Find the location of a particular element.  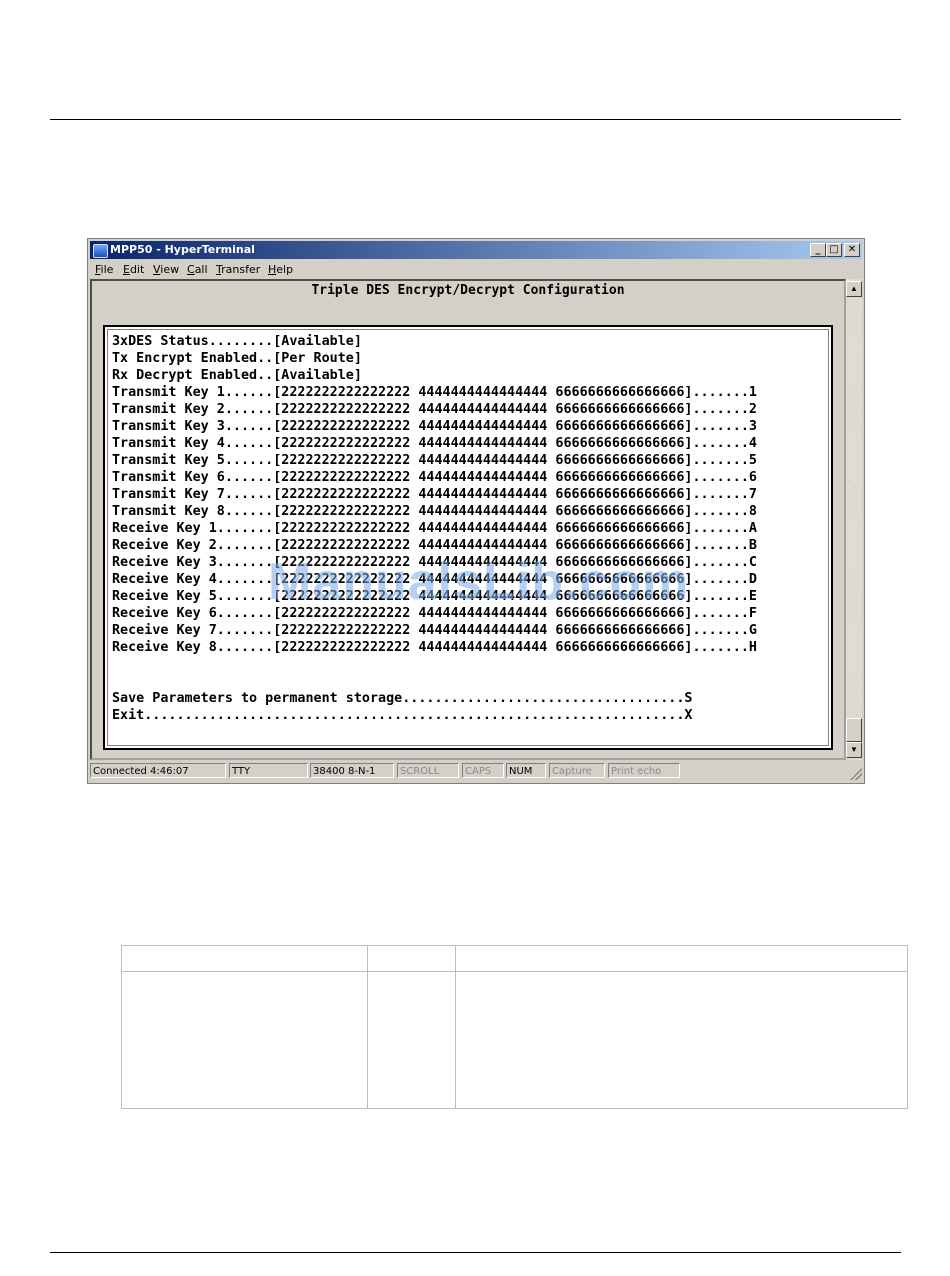

menu-bar: File Edit View Call Transfer Help is located at coordinates (476, 269).